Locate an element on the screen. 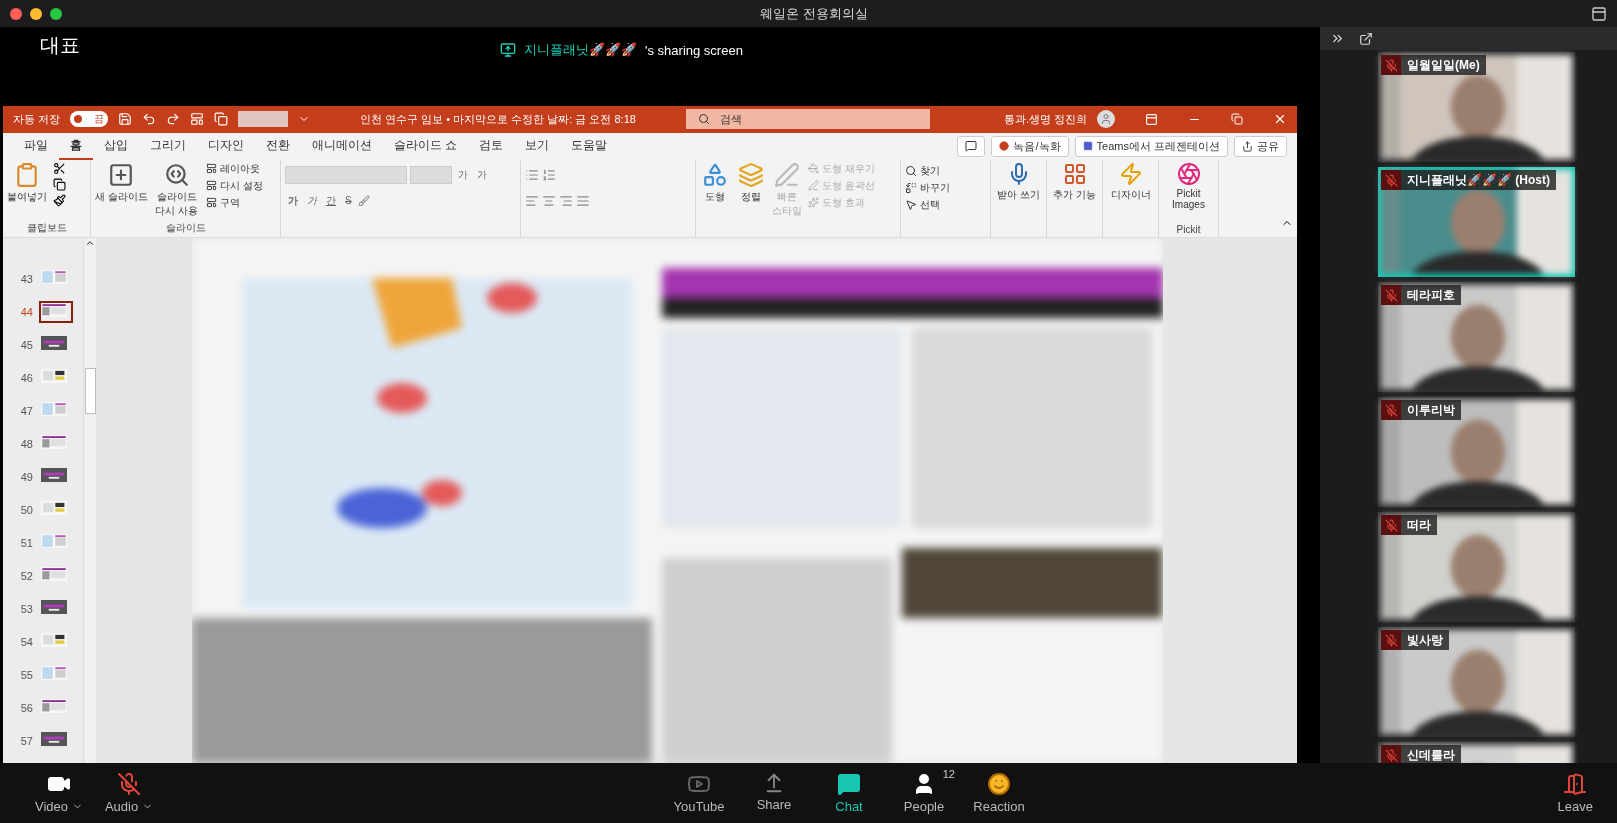  youtube-button: YouTube is located at coordinates (699, 793).